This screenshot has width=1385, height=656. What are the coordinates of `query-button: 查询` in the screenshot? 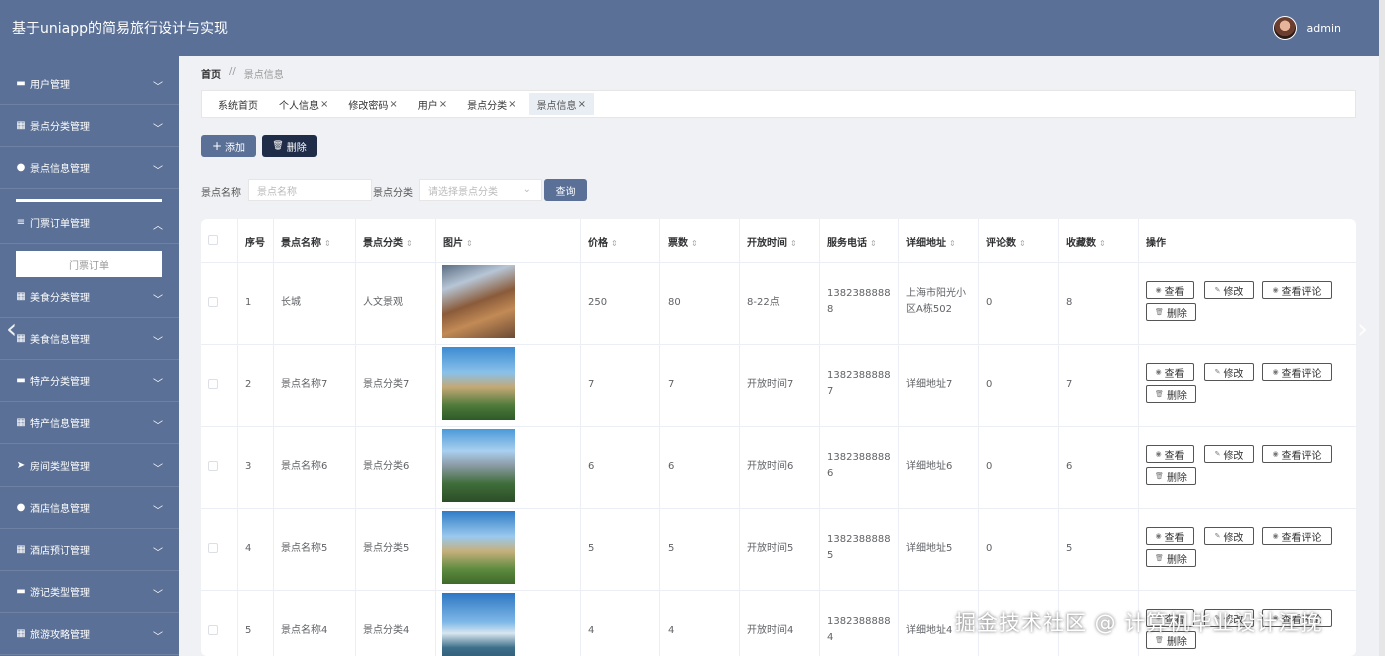 It's located at (565, 190).